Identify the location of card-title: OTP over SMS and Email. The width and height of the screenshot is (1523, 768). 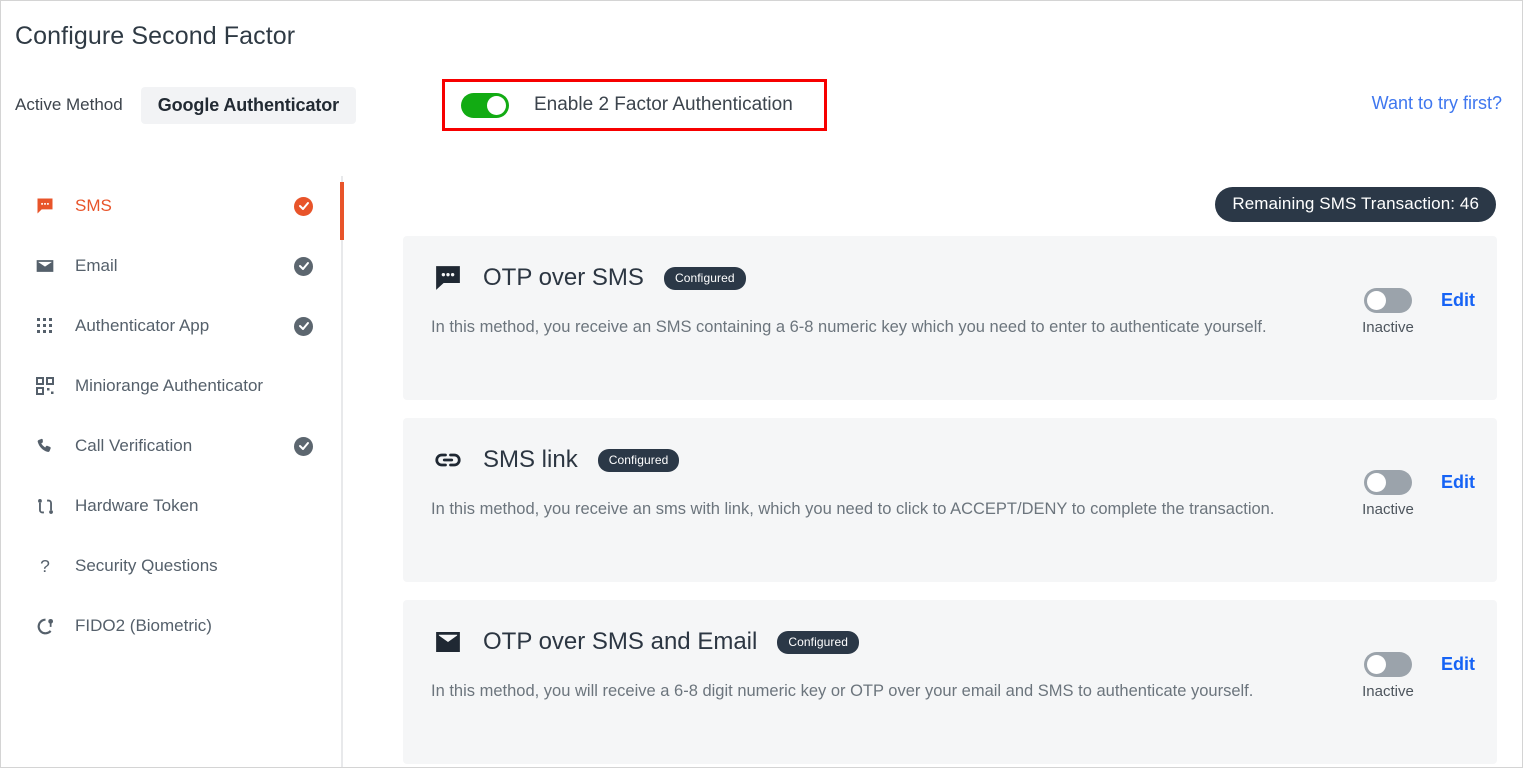
(620, 641).